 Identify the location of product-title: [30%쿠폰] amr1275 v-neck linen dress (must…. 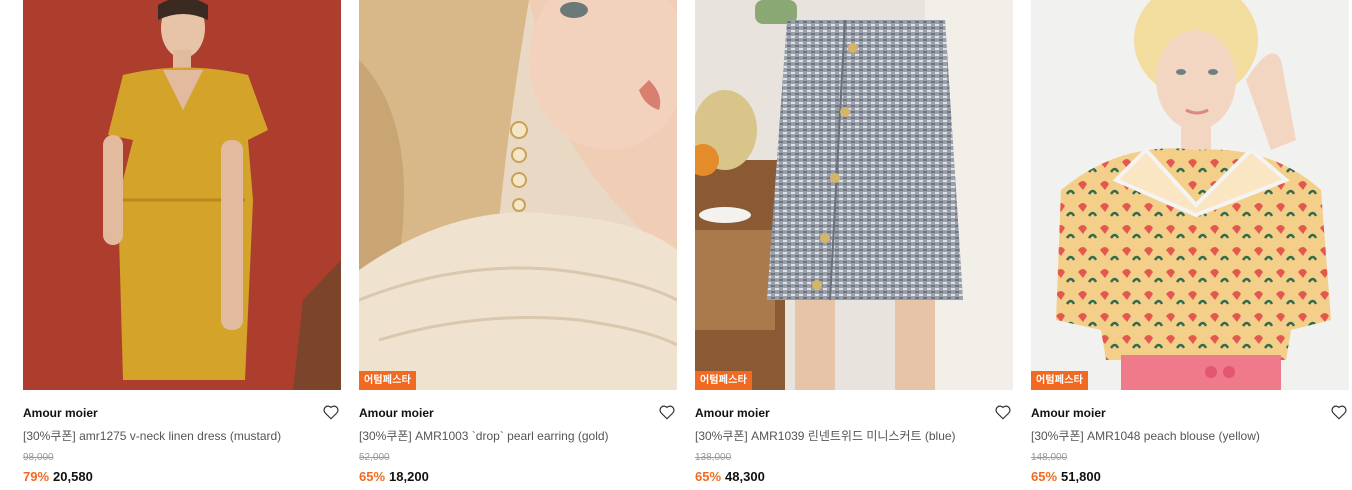
(182, 436).